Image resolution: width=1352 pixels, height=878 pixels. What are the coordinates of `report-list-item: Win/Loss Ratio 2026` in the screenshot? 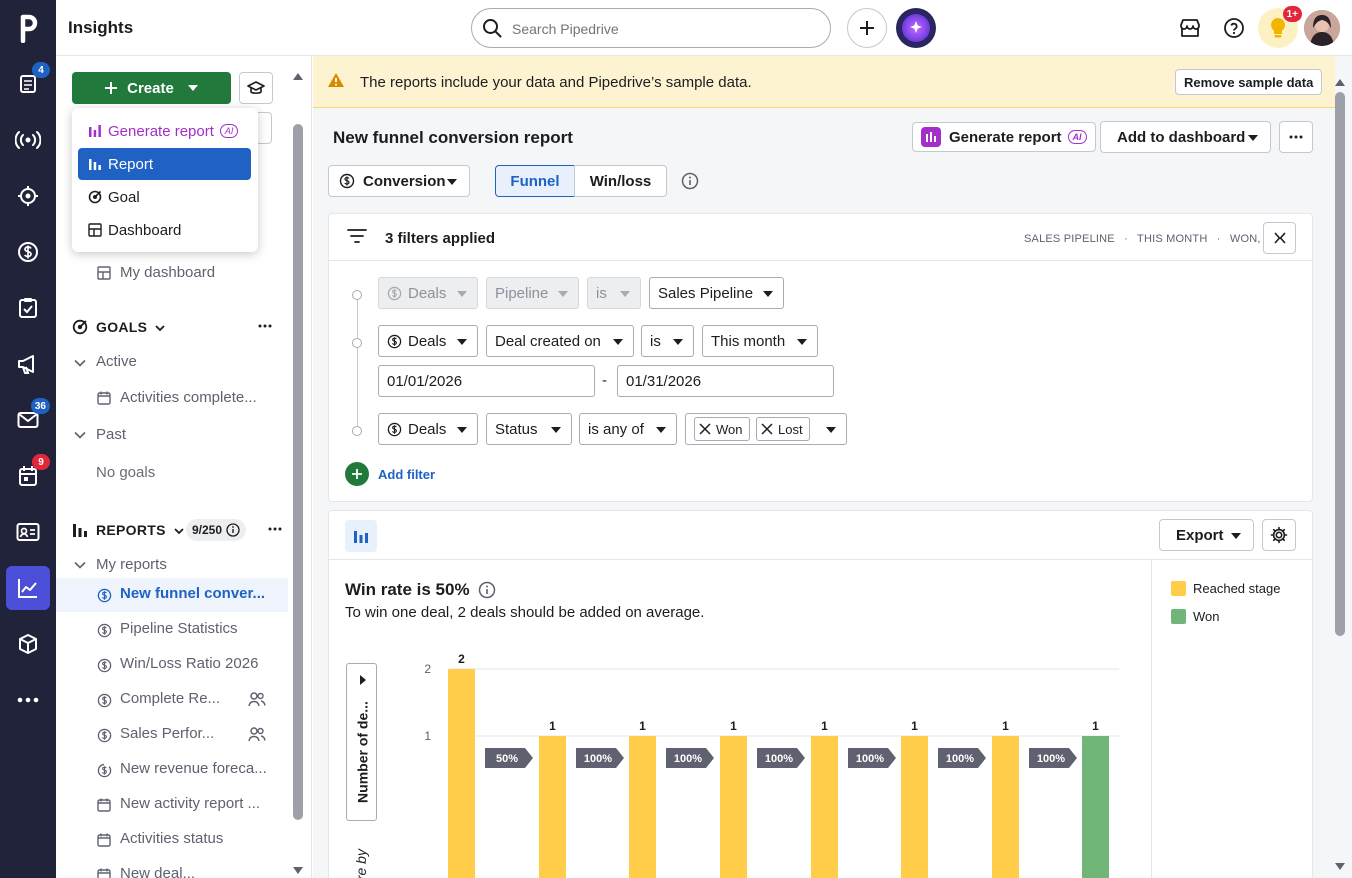 It's located at (172, 665).